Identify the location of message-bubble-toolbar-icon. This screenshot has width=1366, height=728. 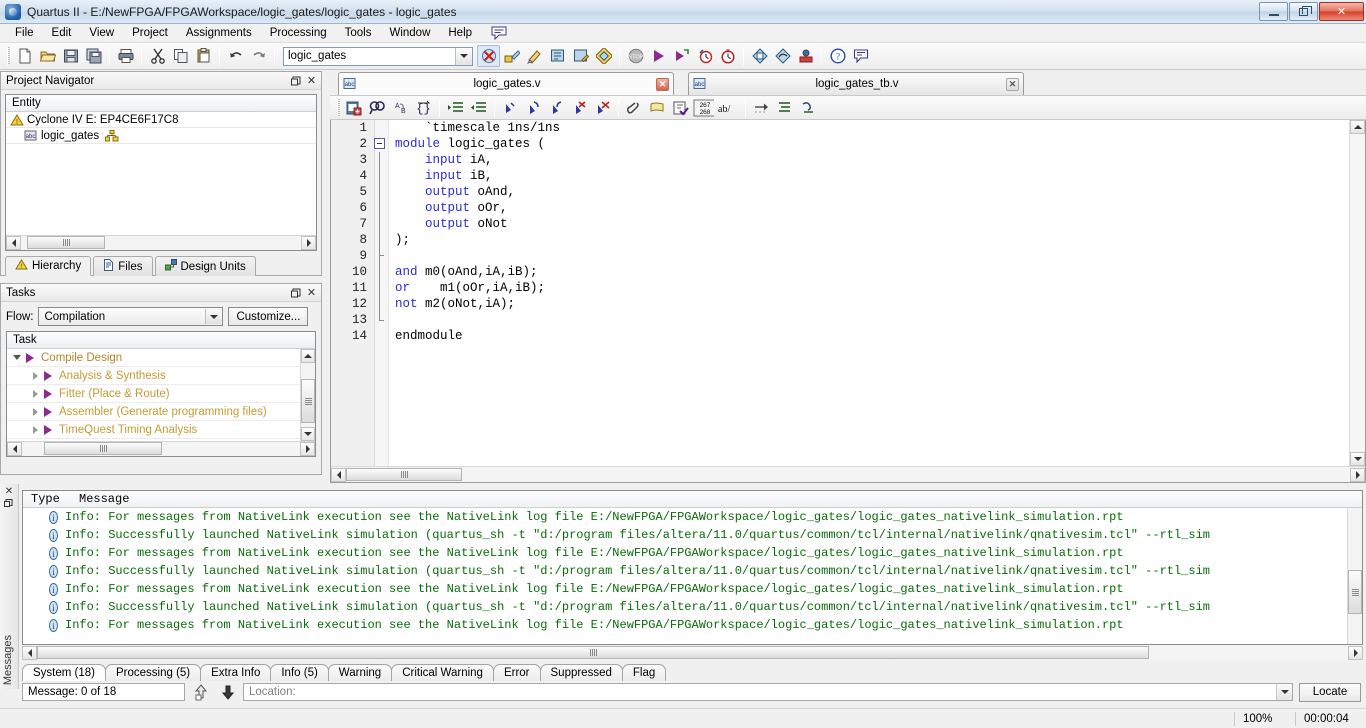
(860, 56).